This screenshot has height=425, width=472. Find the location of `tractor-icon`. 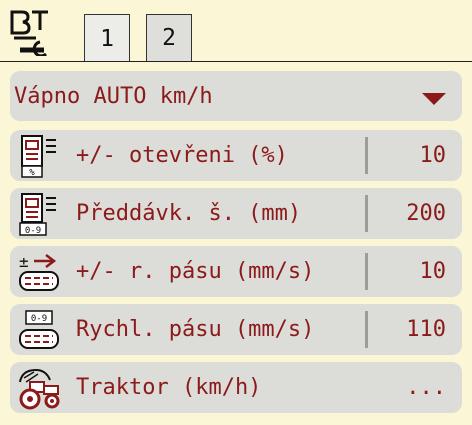

tractor-icon is located at coordinates (39, 389).